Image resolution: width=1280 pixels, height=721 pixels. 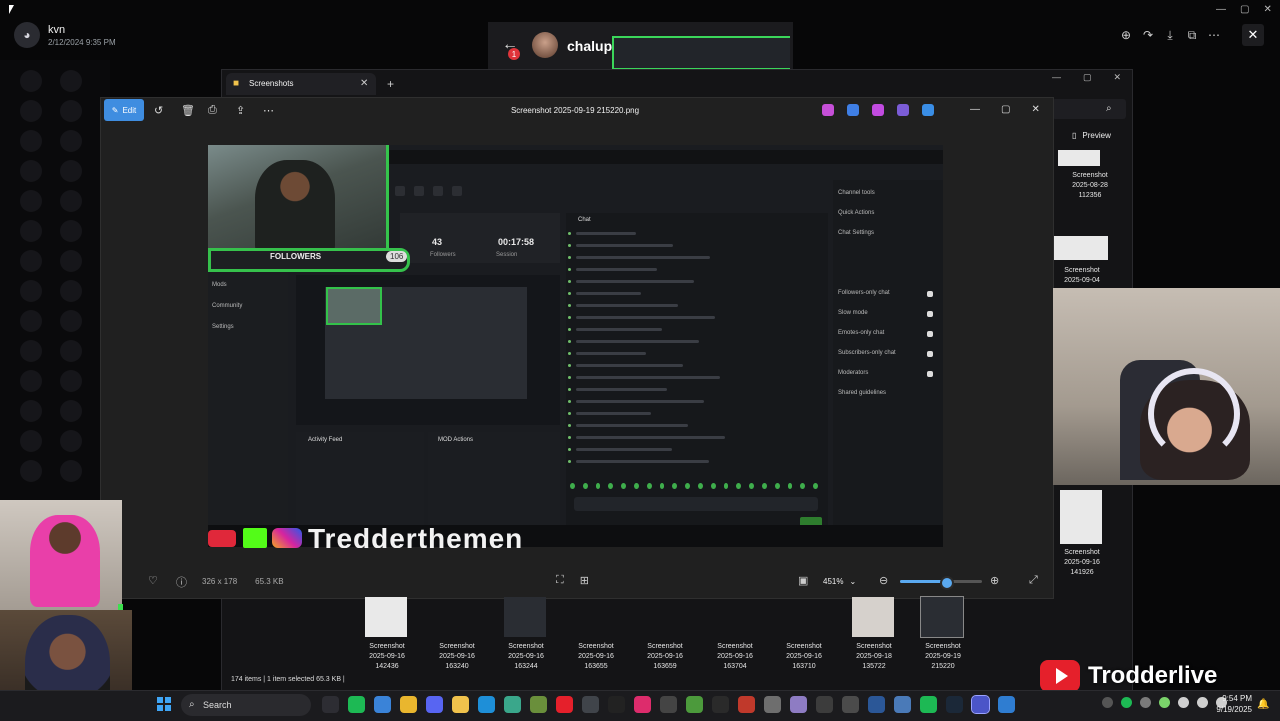 I want to click on app2-icon, so click(x=538, y=704).